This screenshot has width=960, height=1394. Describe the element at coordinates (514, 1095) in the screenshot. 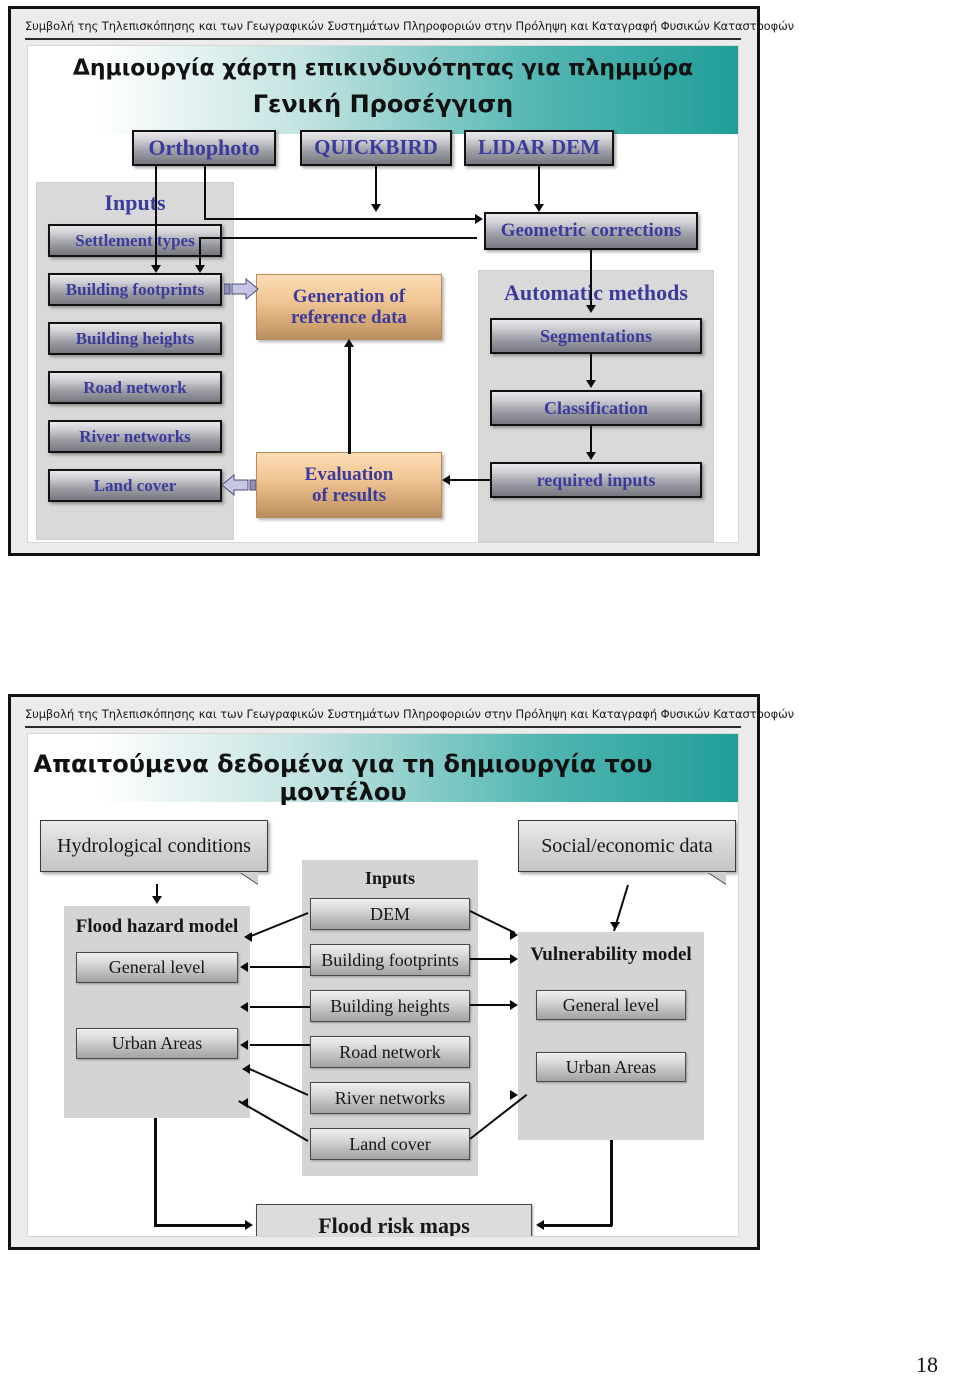

I see `arrowhead-landcover-to-vulnerability` at that location.